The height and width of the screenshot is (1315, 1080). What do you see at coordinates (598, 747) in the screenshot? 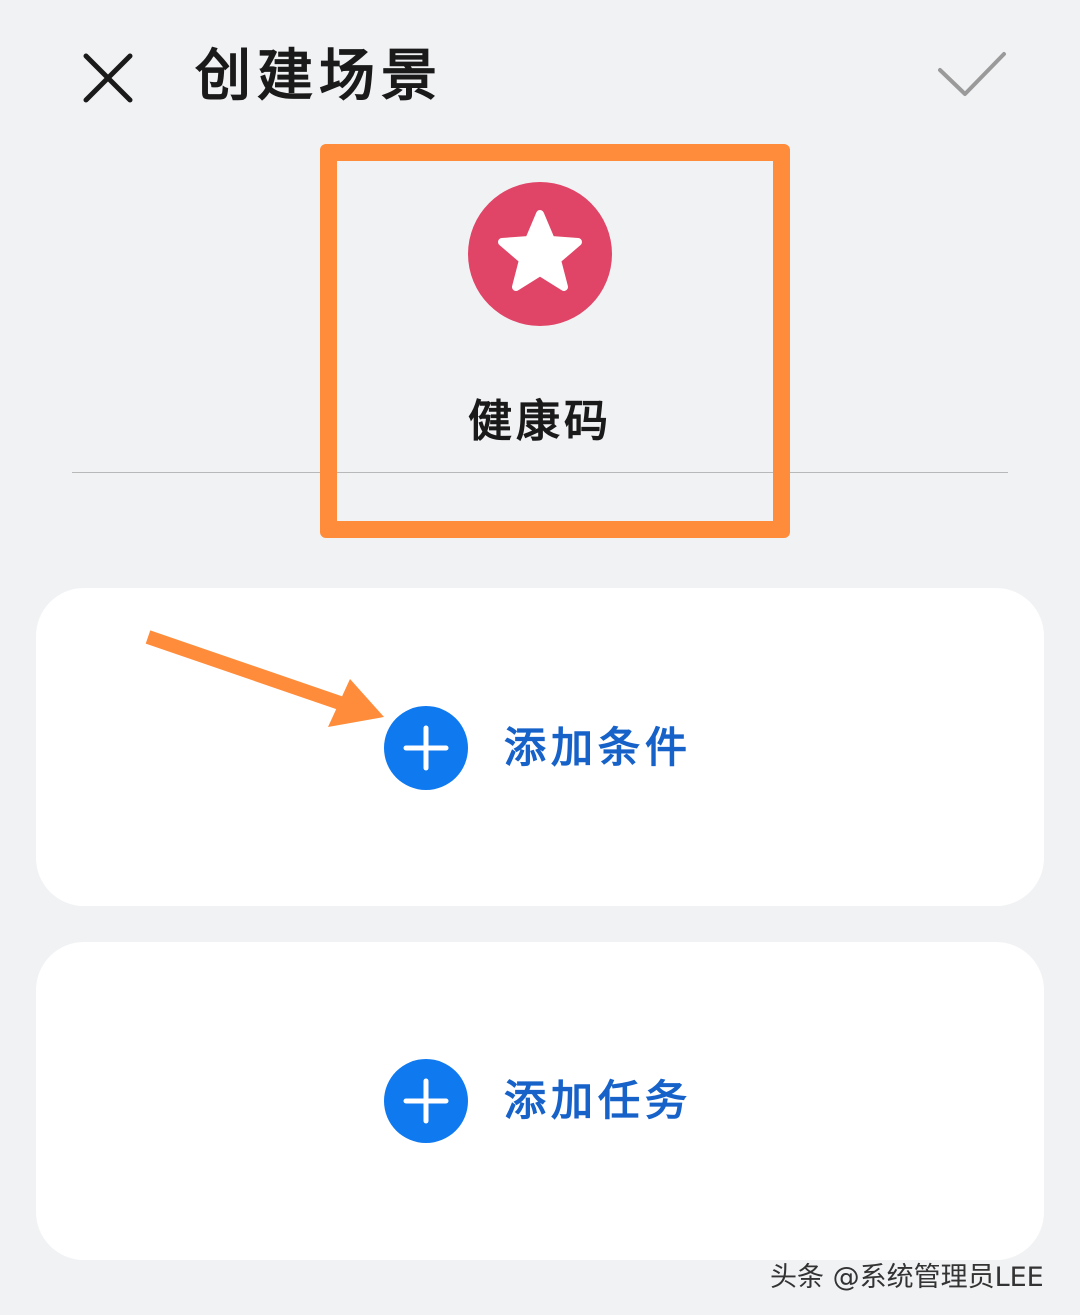
I see `add-condition-label: 添加条件` at bounding box center [598, 747].